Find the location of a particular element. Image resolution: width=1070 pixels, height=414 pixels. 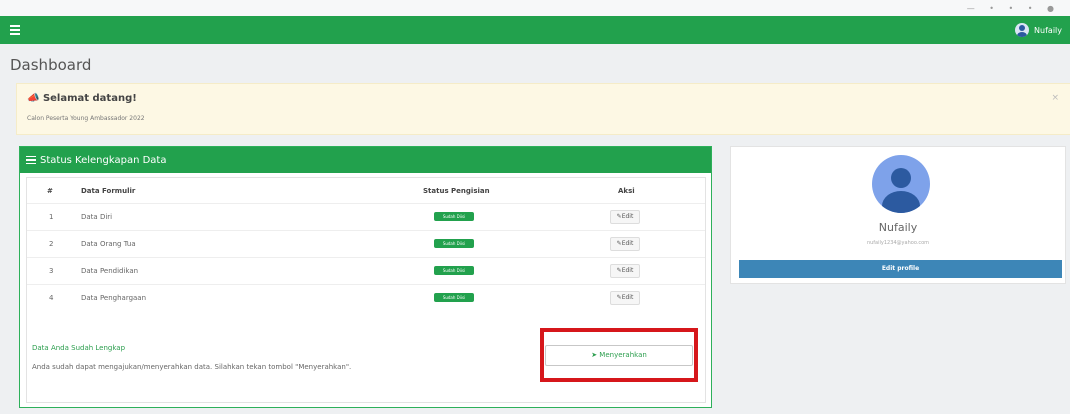

table-row: 2 Data Orang Tua Sudah Diisi ✎Edit is located at coordinates (366, 243).